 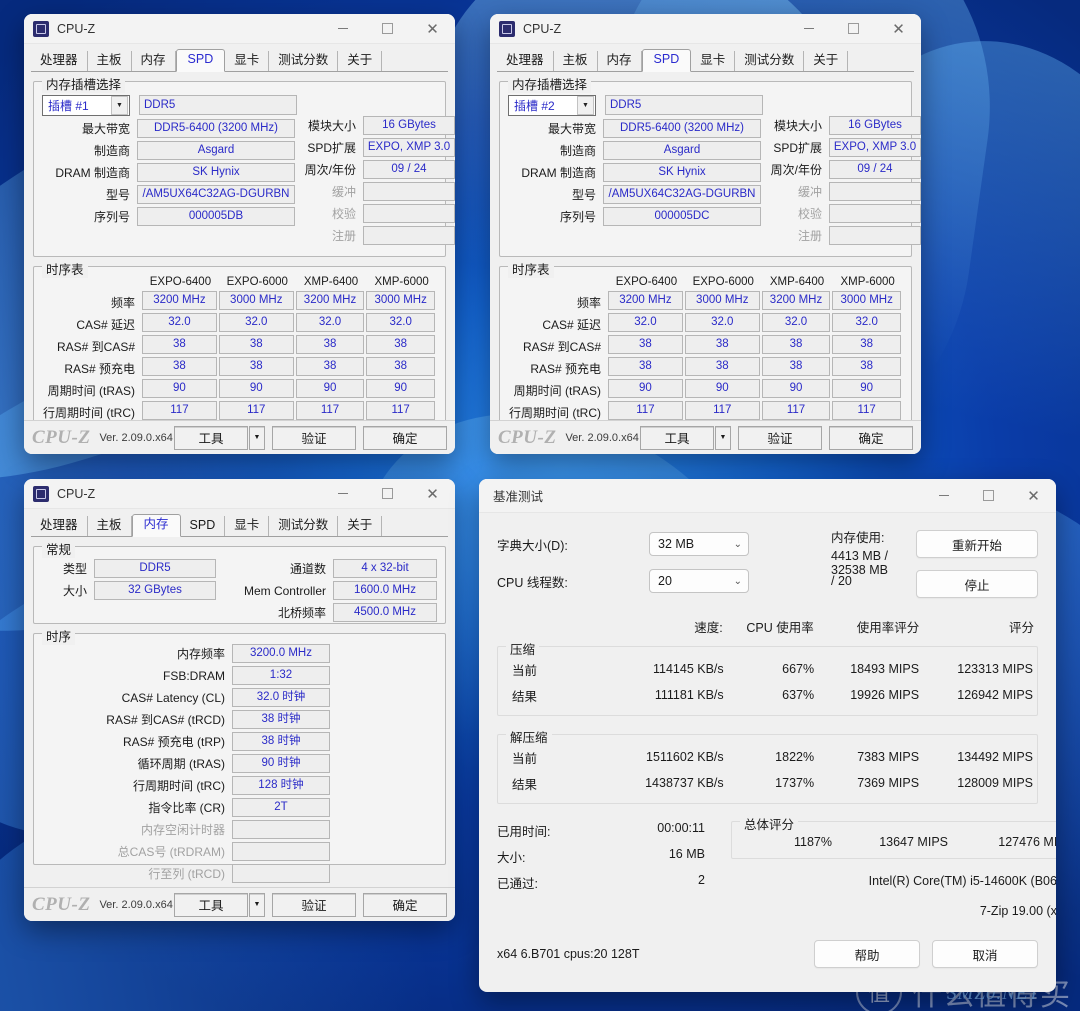 What do you see at coordinates (179, 786) in the screenshot?
I see `field-label: 行周期时间 (tRC)` at bounding box center [179, 786].